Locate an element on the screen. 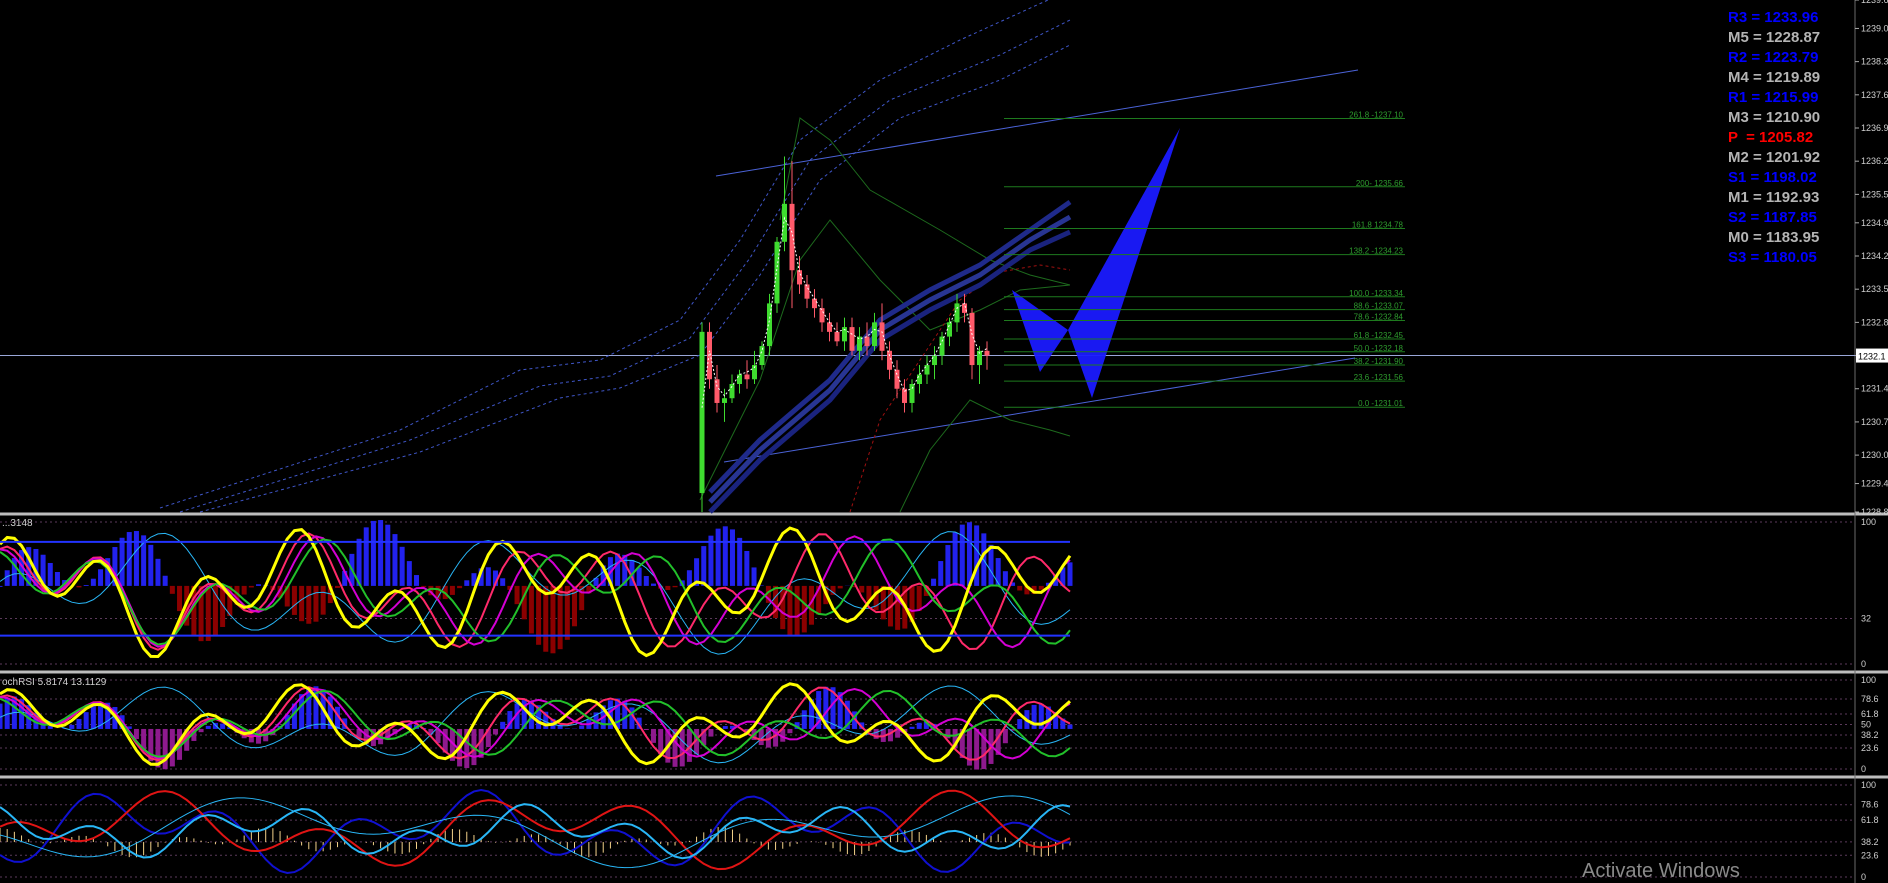 This screenshot has width=1888, height=883. price-tick-label-5: 1236.2 is located at coordinates (1874, 161).